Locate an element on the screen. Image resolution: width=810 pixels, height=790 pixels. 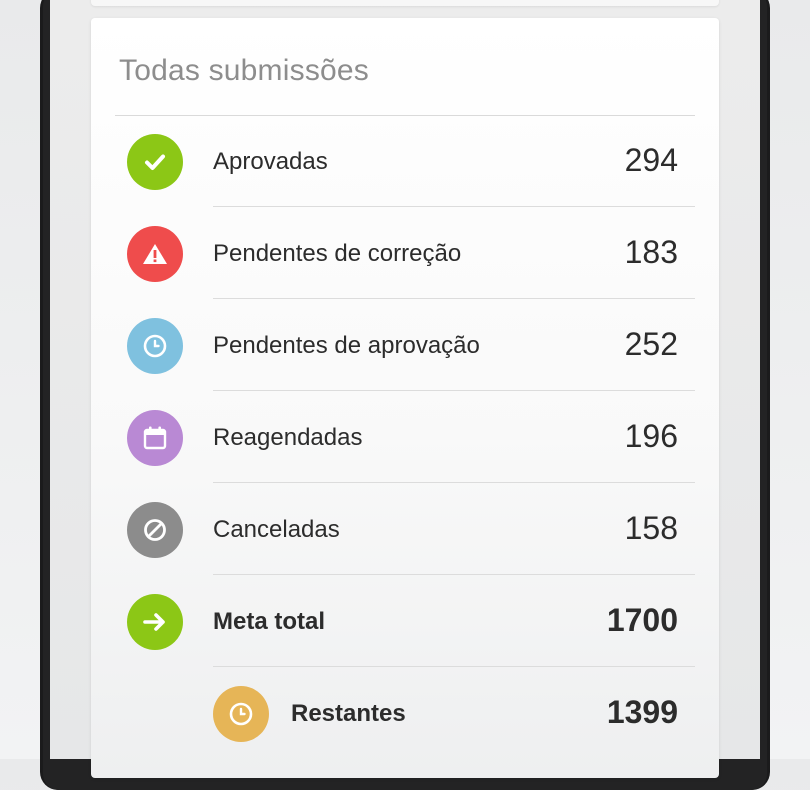
row-count: 252 is located at coordinates (651, 344).